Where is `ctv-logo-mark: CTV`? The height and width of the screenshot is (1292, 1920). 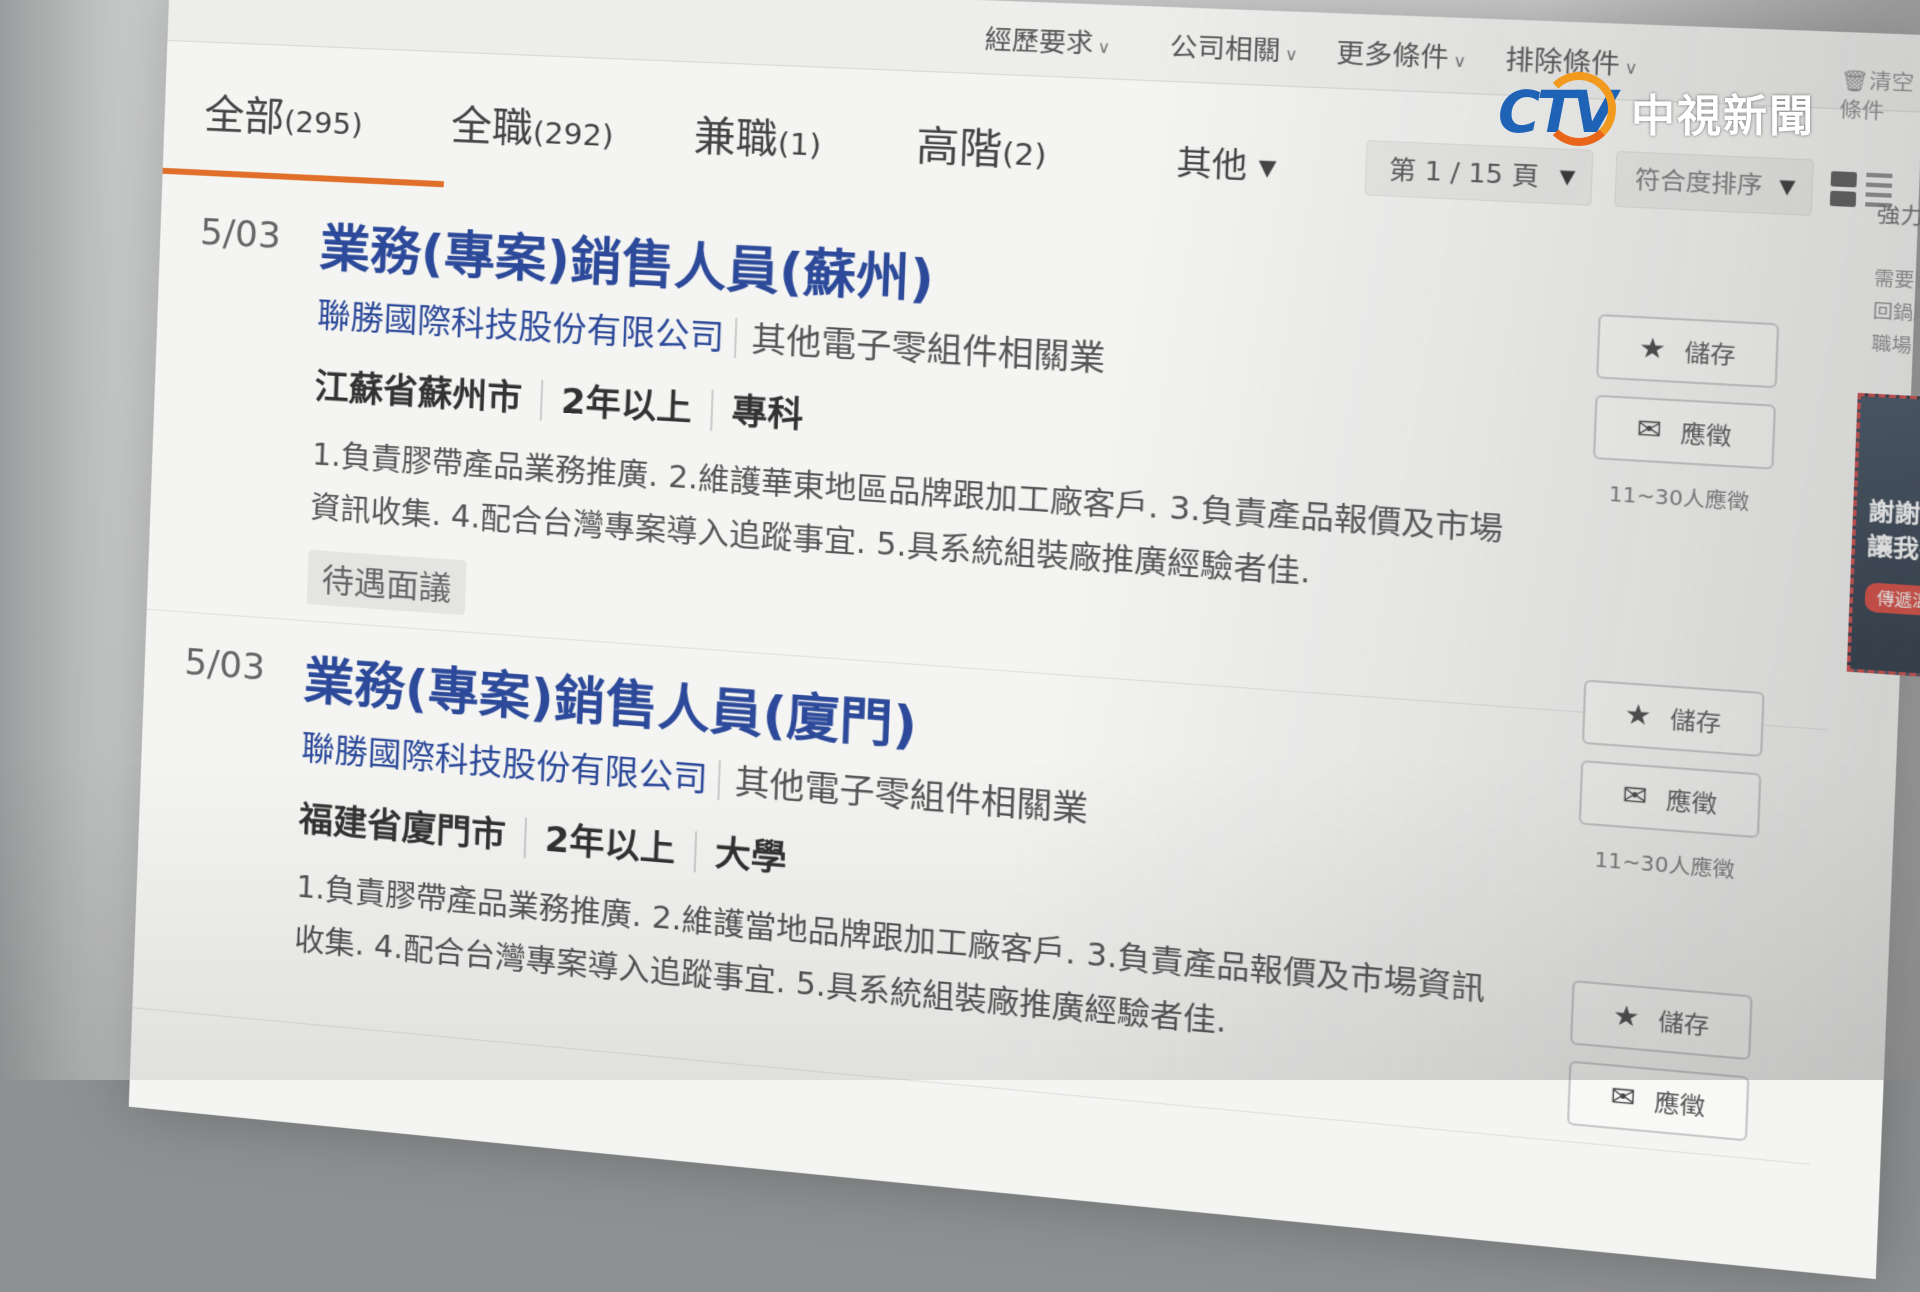 ctv-logo-mark: CTV is located at coordinates (1555, 112).